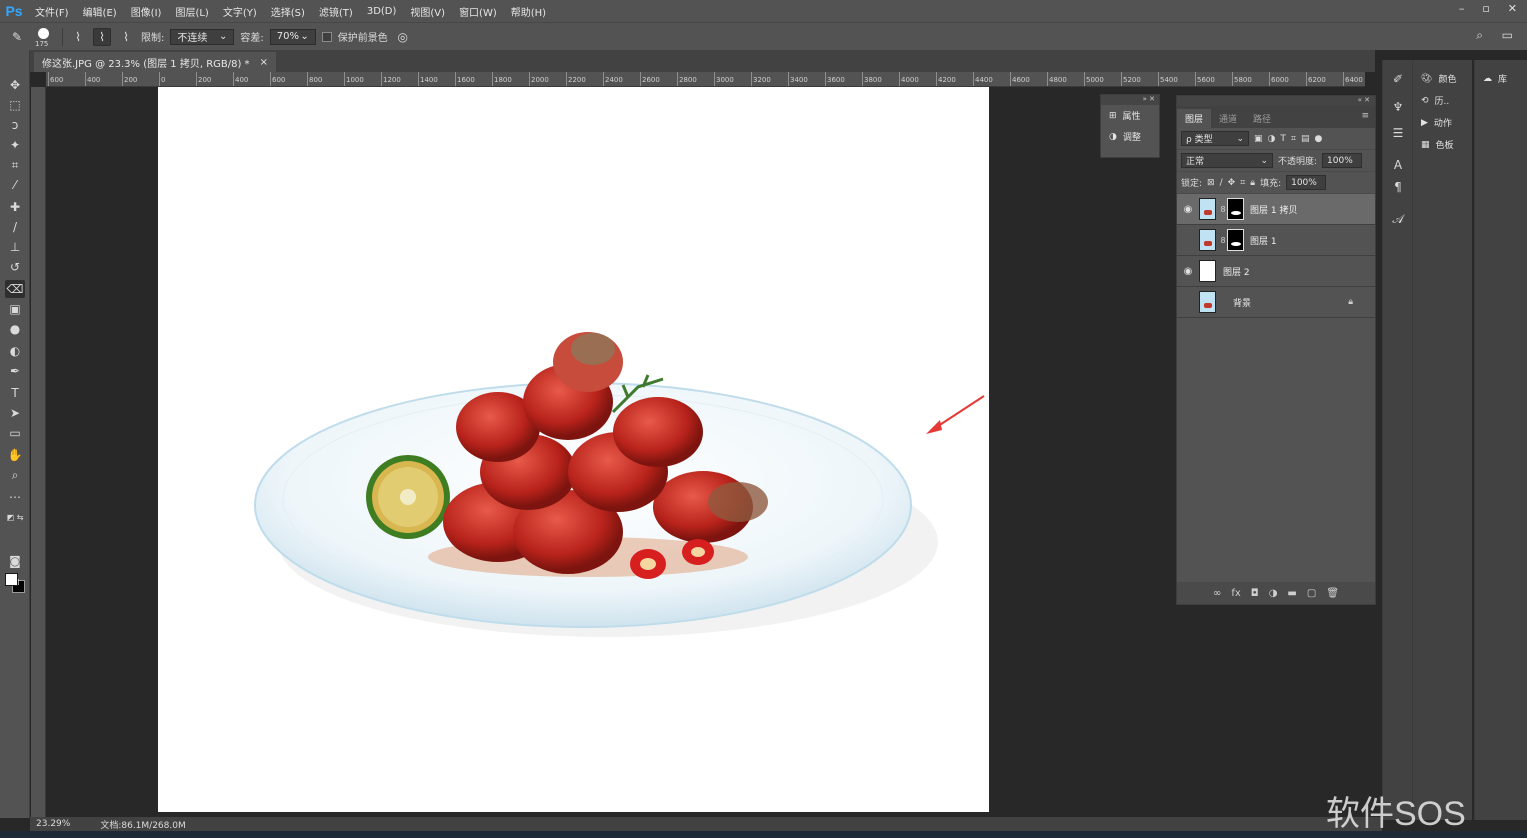 The width and height of the screenshot is (1527, 838). What do you see at coordinates (202, 36) in the screenshot?
I see `limit-select: 不连续 ⌄` at bounding box center [202, 36].